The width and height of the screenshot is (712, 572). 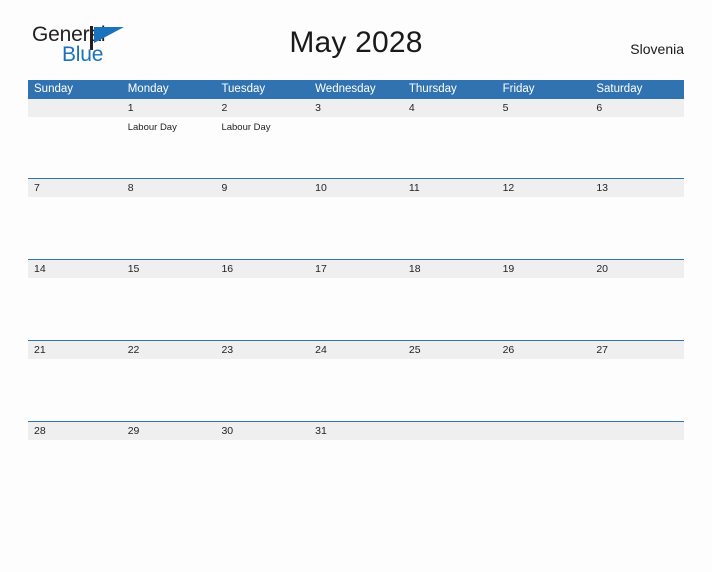 I want to click on calendar-week-row: 1 2 3 4 5 6 Labour Day Labour Day, so click(x=356, y=138).